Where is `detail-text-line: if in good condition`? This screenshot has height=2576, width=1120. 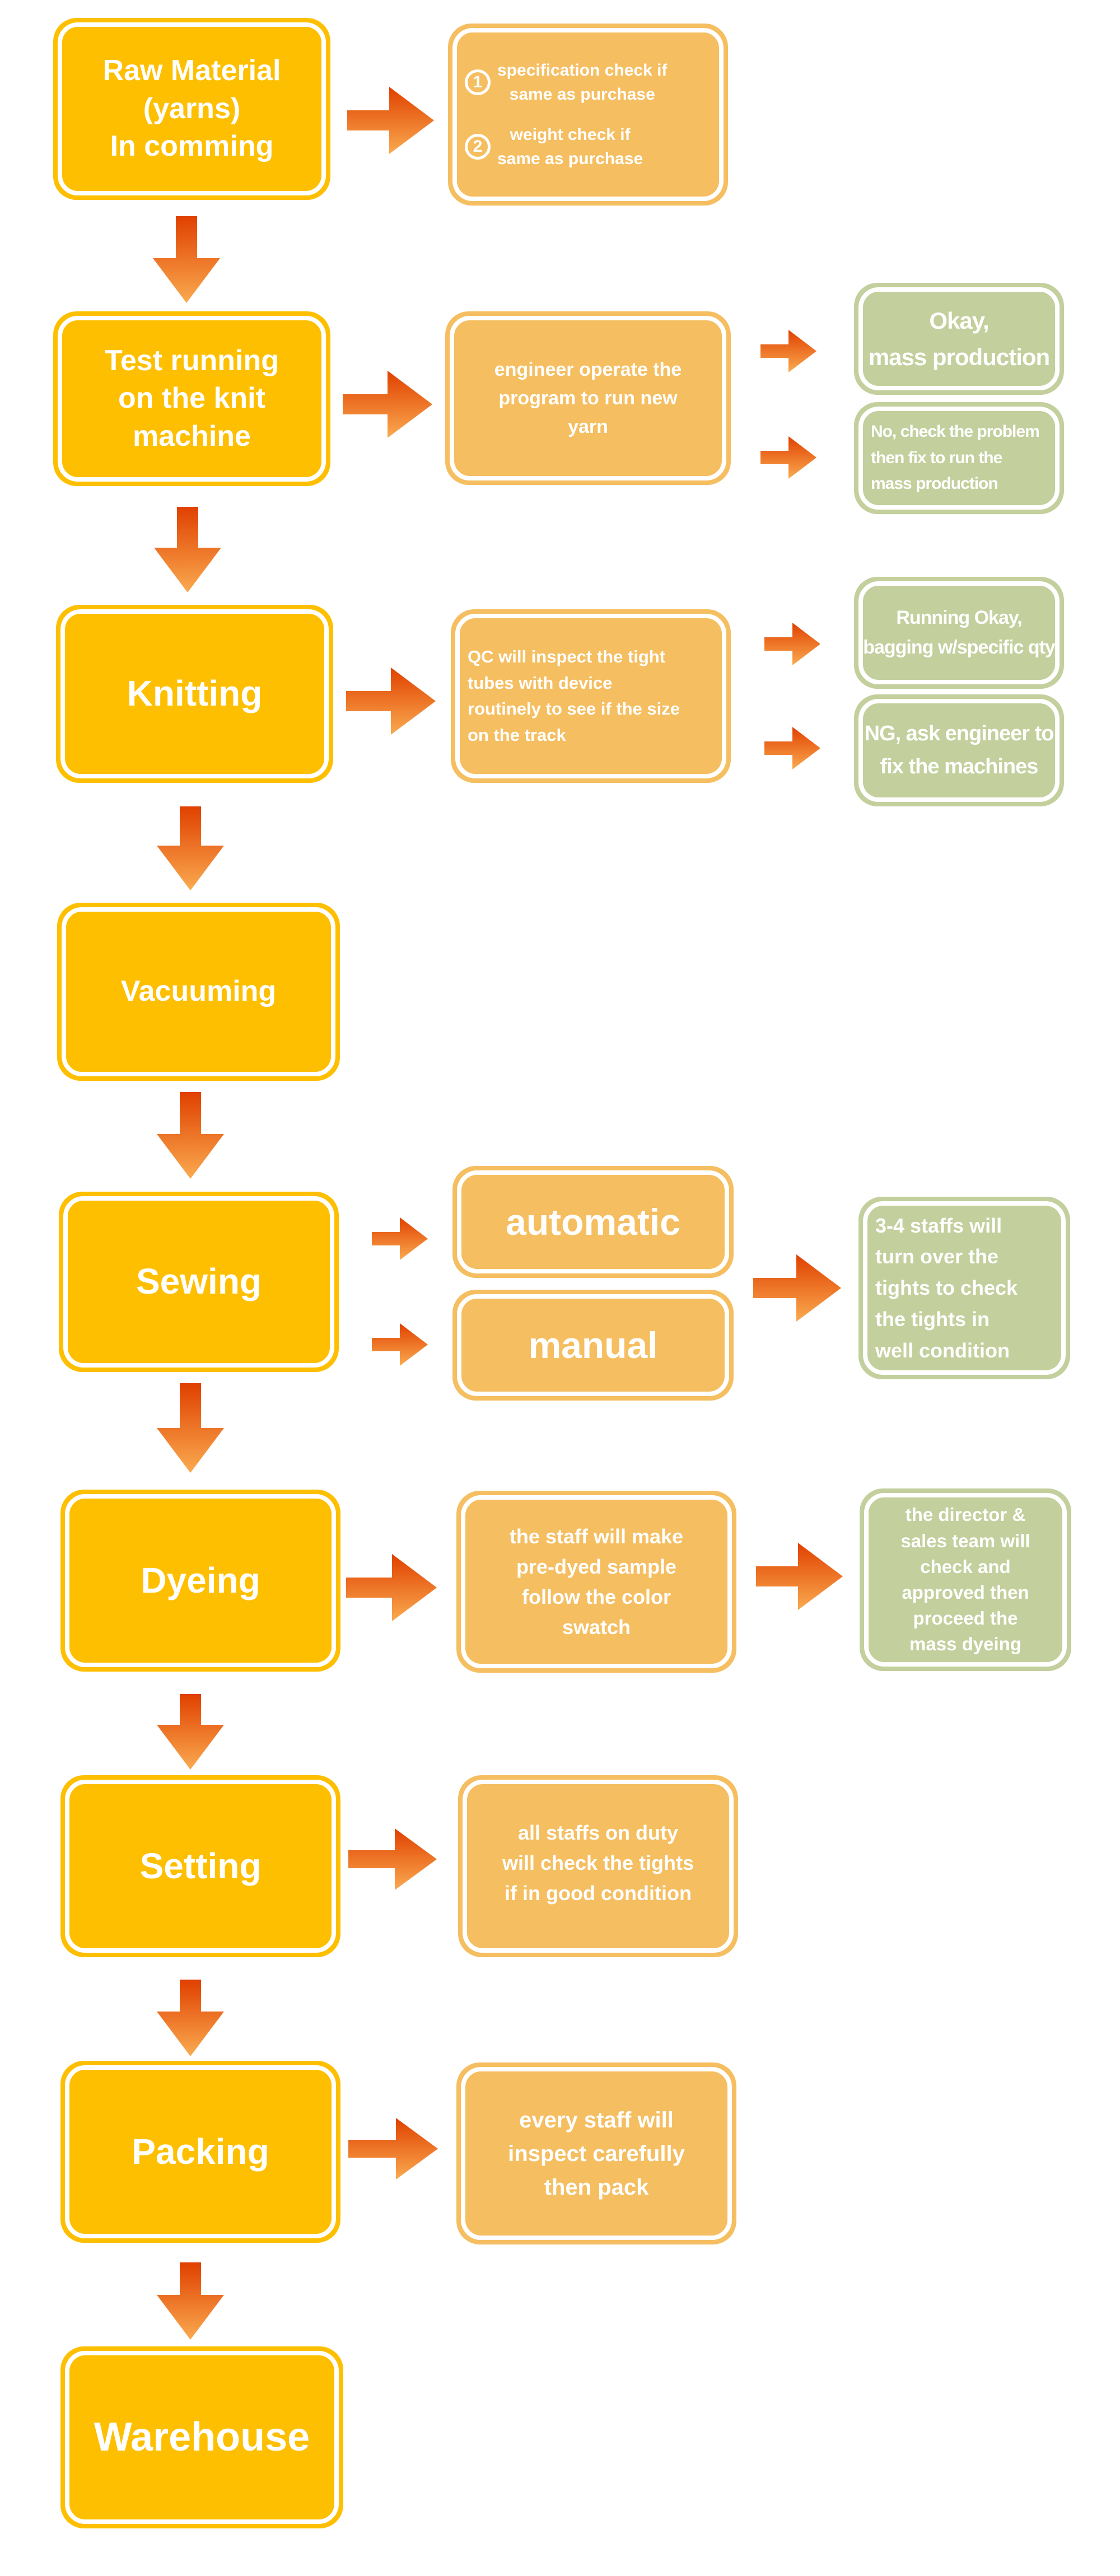
detail-text-line: if in good condition is located at coordinates (599, 1894).